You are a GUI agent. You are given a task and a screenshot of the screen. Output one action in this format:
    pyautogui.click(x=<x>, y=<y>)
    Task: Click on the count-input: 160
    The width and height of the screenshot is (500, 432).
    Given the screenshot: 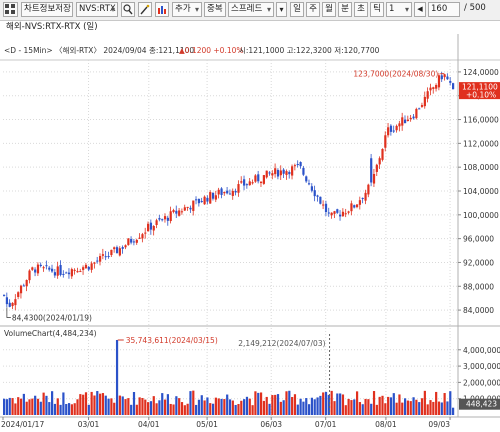 What is the action you would take?
    pyautogui.click(x=444, y=9)
    